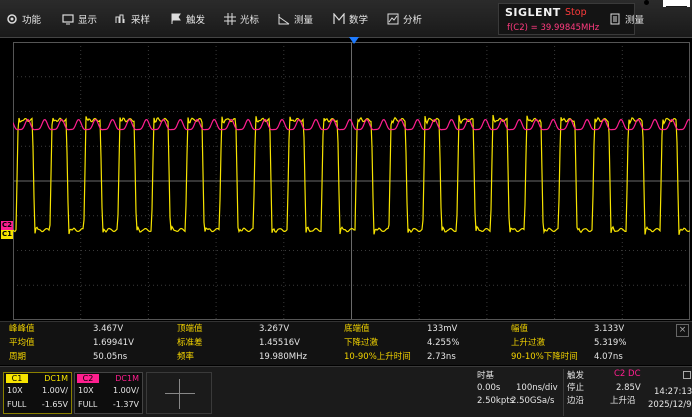 This screenshot has width=692, height=417. Describe the element at coordinates (304, 20) in the screenshot. I see `menu-measure-label: 测量` at that location.